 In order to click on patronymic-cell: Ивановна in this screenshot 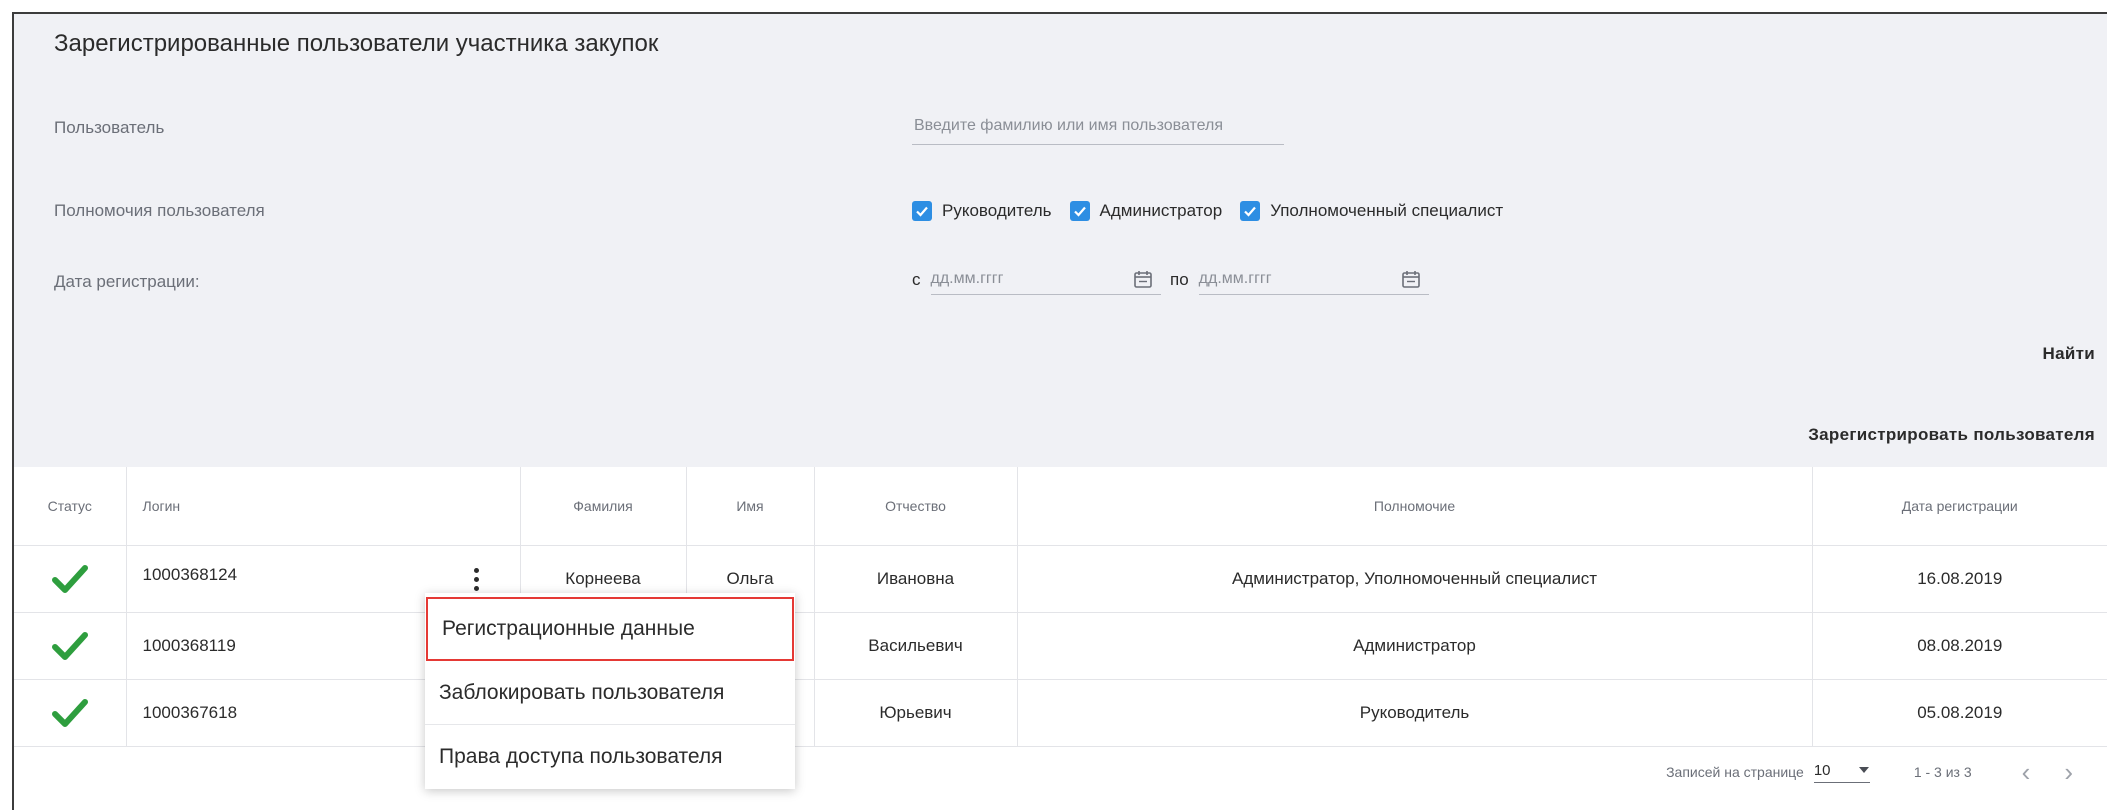, I will do `click(916, 579)`.